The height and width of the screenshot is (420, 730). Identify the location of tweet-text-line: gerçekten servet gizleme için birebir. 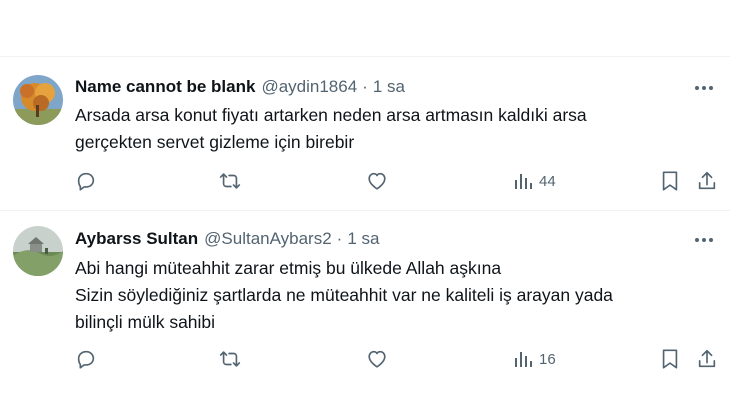
(215, 142).